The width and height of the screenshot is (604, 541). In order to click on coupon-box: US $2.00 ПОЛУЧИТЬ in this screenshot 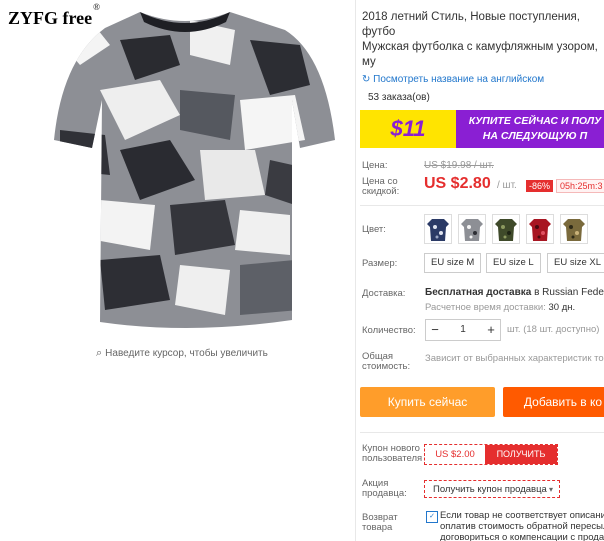, I will do `click(491, 454)`.